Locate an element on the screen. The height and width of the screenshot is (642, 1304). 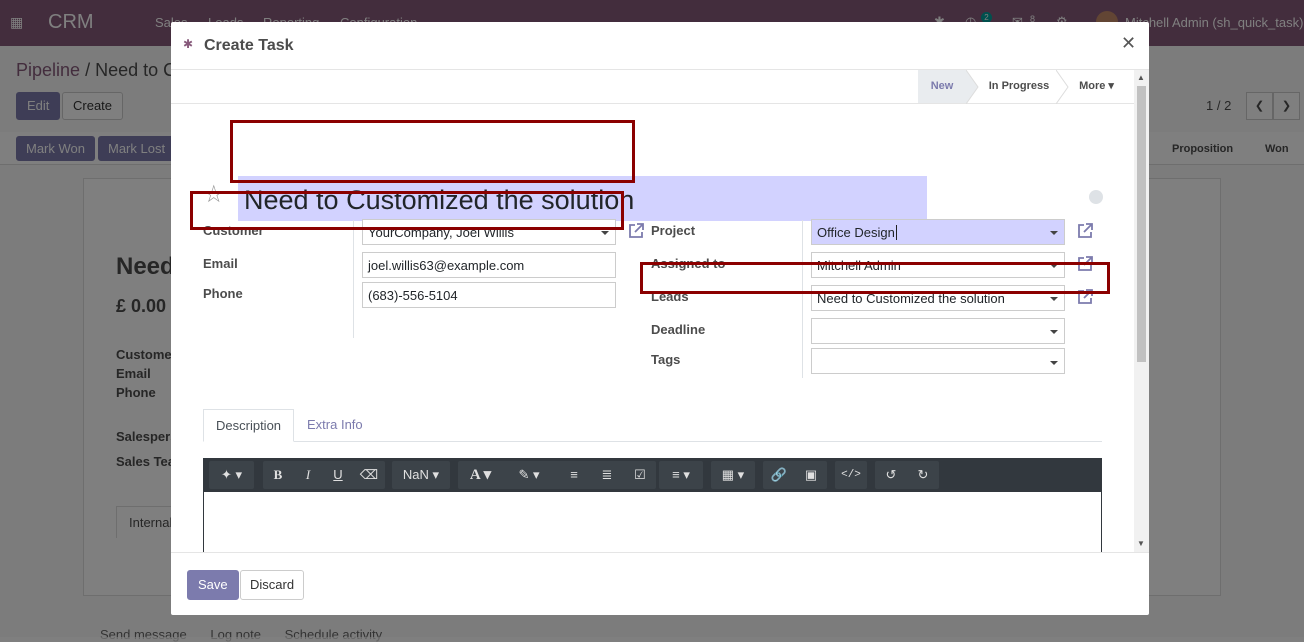
link-icon: 🔗 is located at coordinates (779, 475).